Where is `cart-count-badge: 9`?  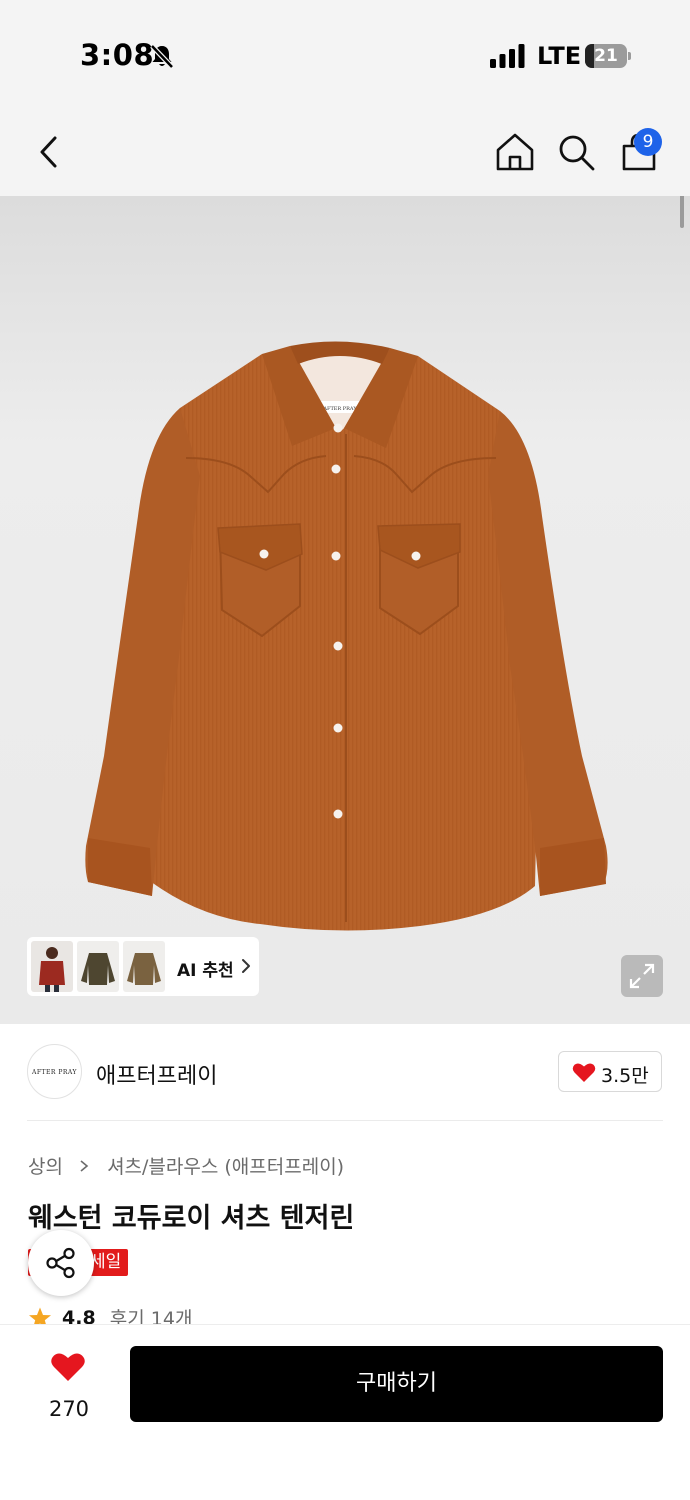 cart-count-badge: 9 is located at coordinates (648, 142).